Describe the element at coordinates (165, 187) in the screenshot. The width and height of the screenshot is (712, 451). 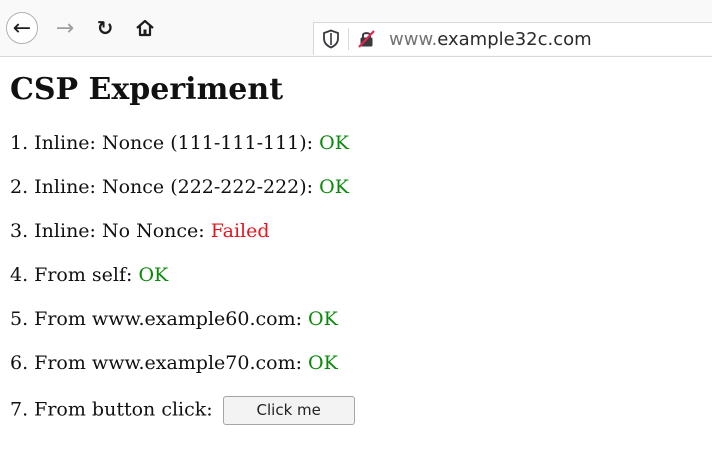
I see `result-label: 2. Inline: Nonce (222-222-222):` at that location.